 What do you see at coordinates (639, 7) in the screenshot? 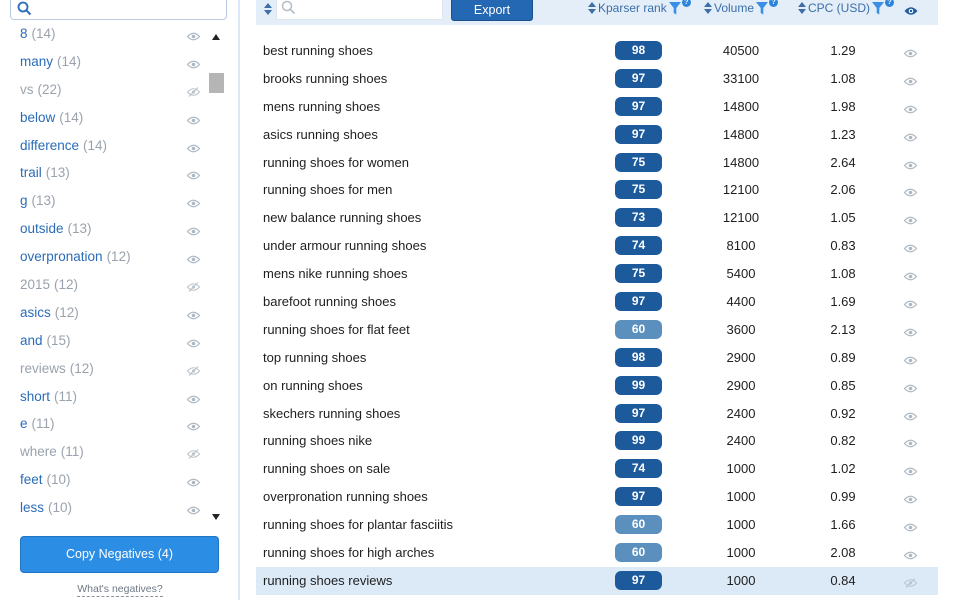
I see `column-header-kparser-rank: Kparser rank ?` at bounding box center [639, 7].